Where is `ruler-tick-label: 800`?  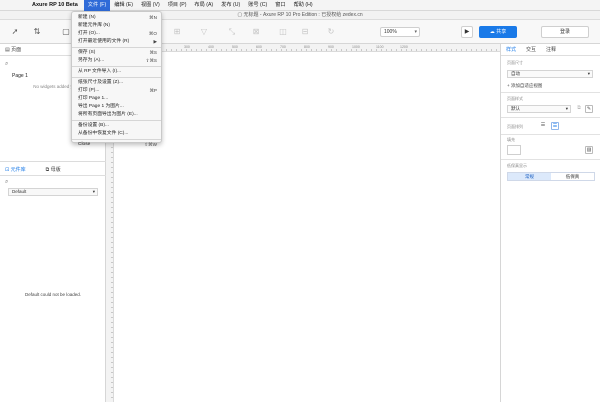
ruler-tick-label: 800 is located at coordinates (307, 47).